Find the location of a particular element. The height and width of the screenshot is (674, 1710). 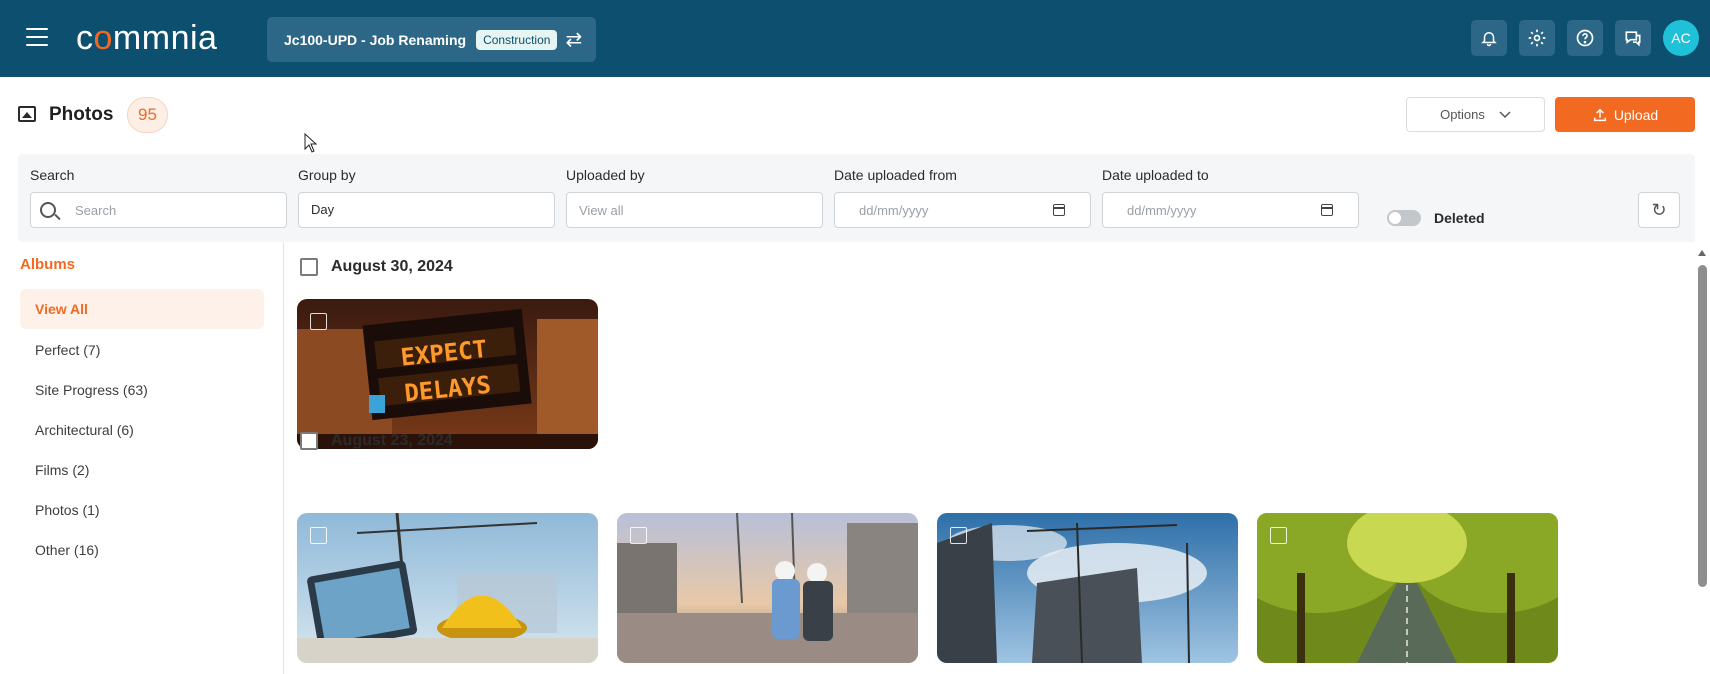

group-by-select: Day is located at coordinates (426, 210).